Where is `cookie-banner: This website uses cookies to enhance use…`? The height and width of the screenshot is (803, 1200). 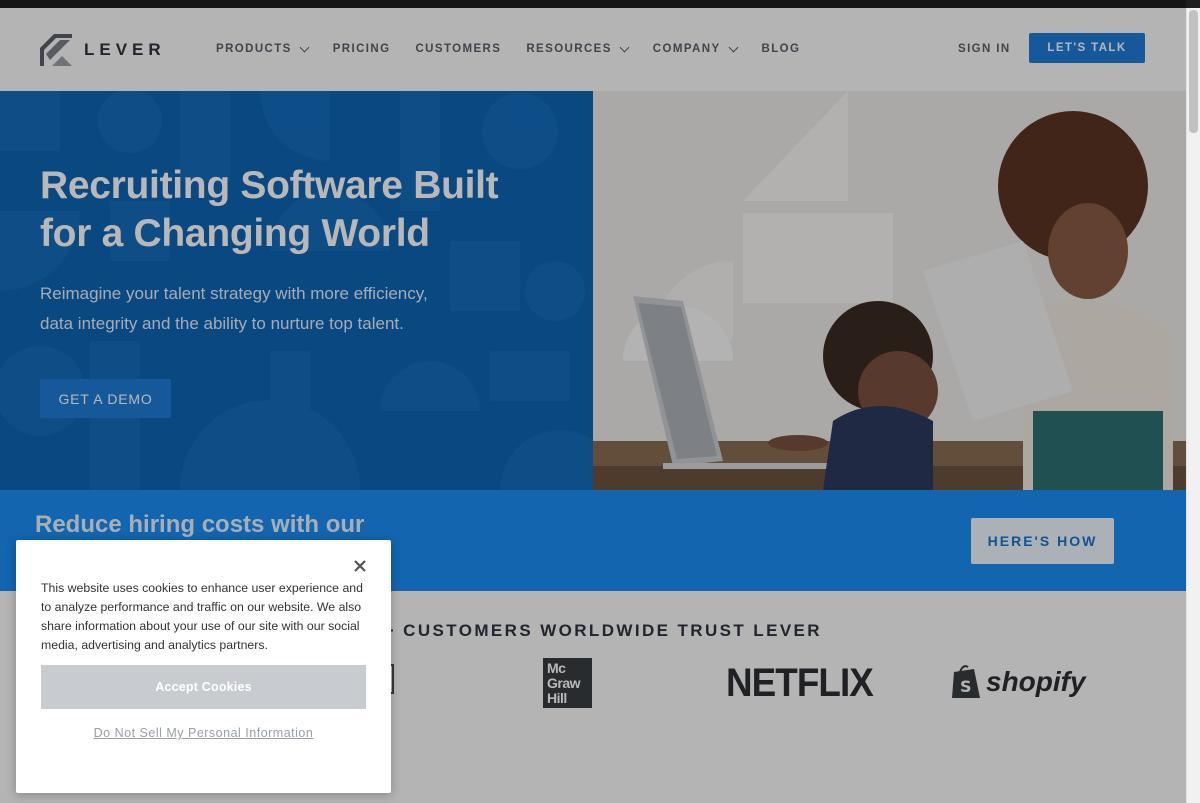
cookie-banner: This website uses cookies to enhance use… is located at coordinates (203, 666).